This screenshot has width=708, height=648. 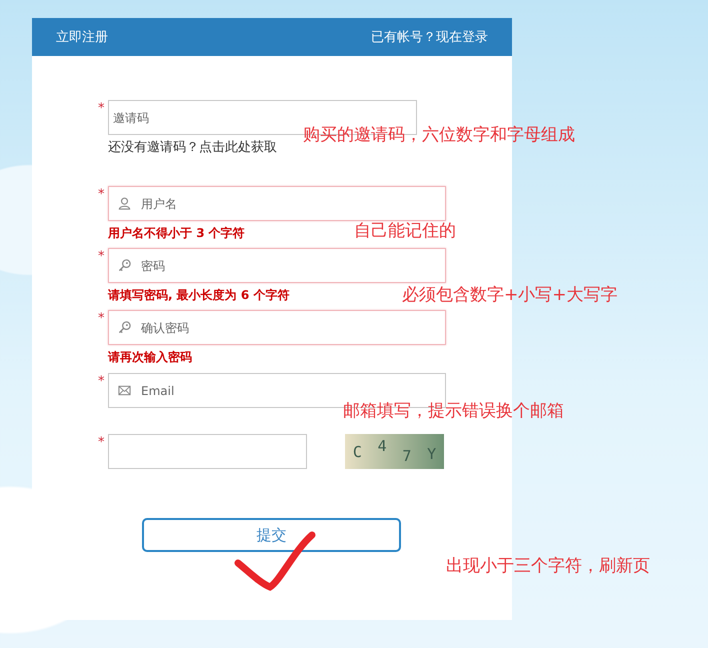 What do you see at coordinates (150, 357) in the screenshot?
I see `error-message: 请再次输入密码` at bounding box center [150, 357].